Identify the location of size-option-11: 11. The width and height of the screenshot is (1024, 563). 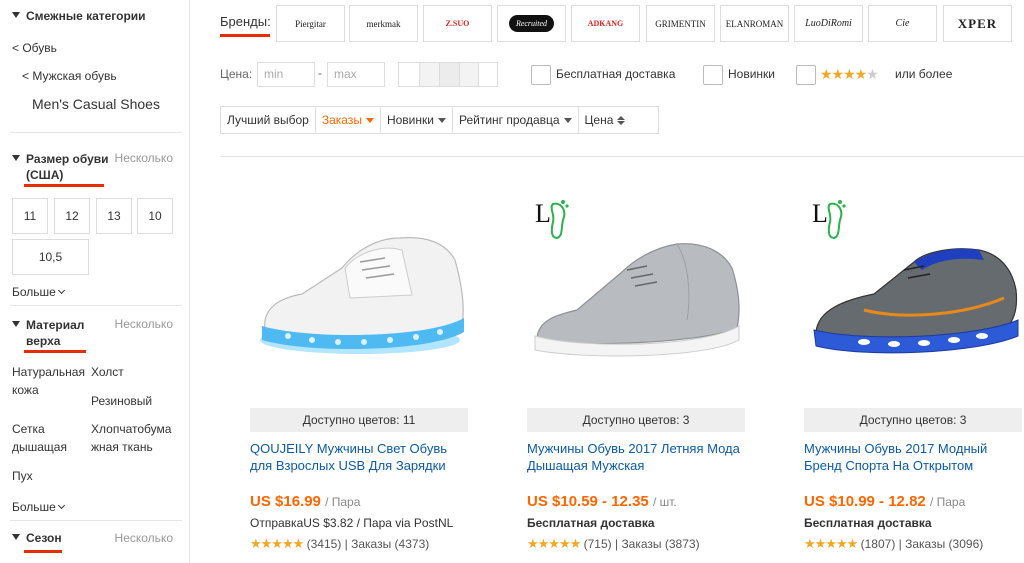
(30, 216).